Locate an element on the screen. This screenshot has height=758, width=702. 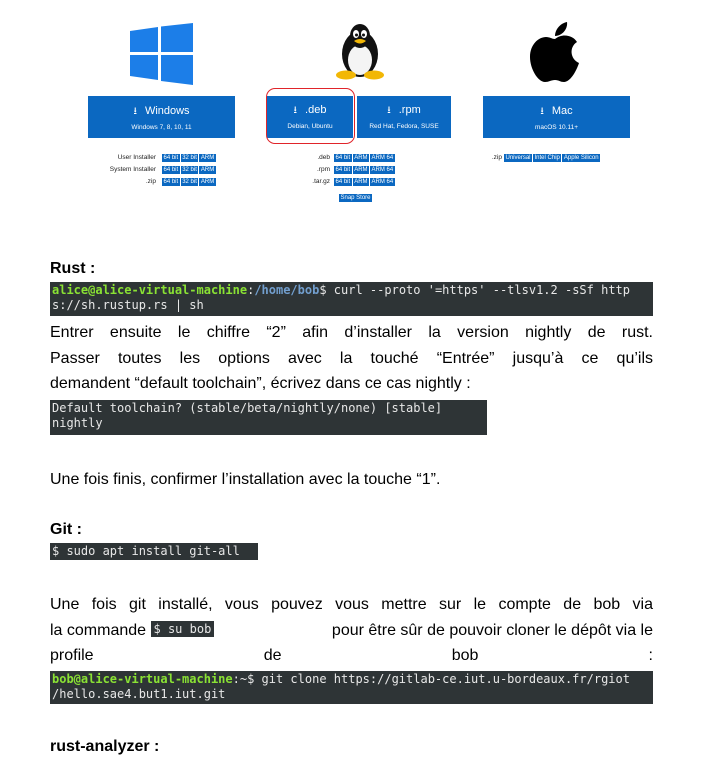
rust-heading: Rust : is located at coordinates (73, 268).